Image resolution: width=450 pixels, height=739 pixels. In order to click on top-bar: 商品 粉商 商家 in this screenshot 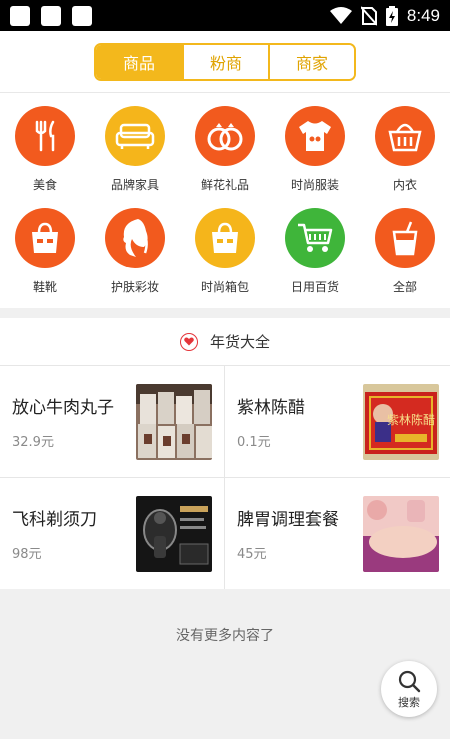, I will do `click(225, 62)`.